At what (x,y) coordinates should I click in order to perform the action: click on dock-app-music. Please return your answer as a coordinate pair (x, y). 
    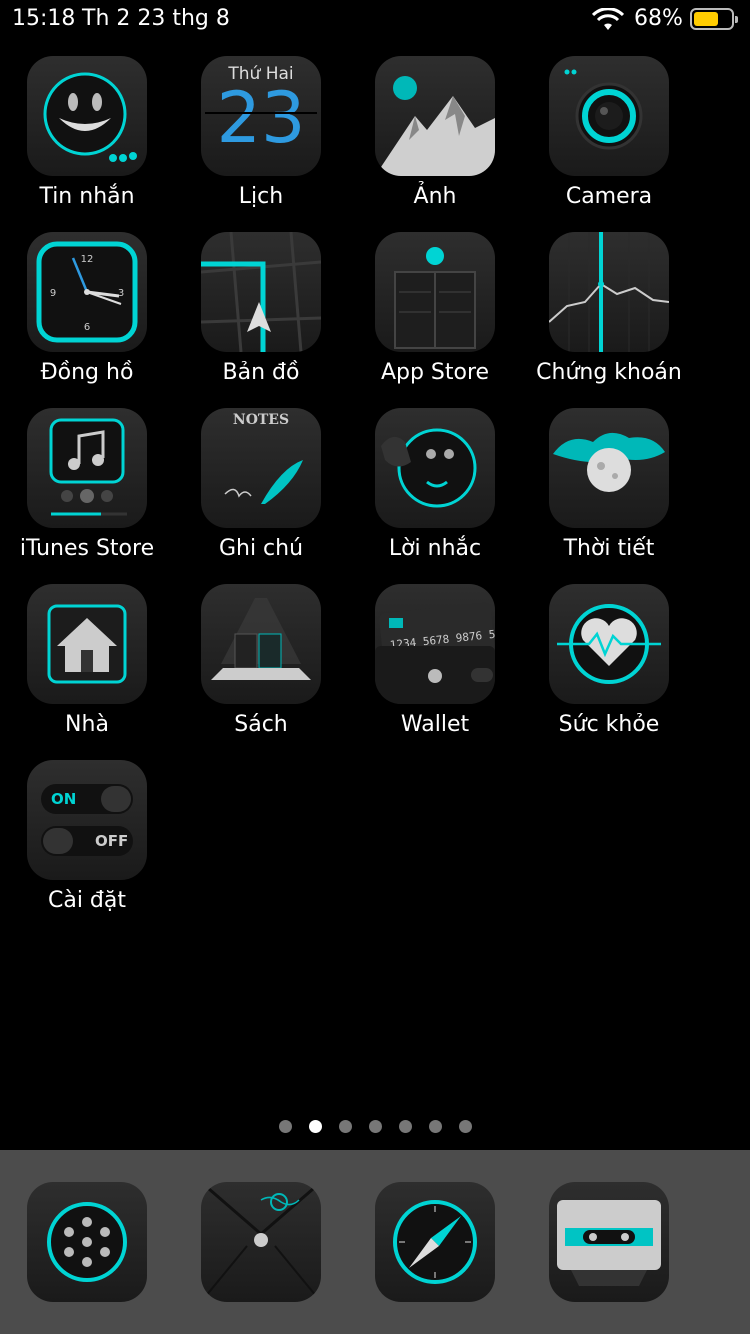
    Looking at the image, I should click on (609, 1238).